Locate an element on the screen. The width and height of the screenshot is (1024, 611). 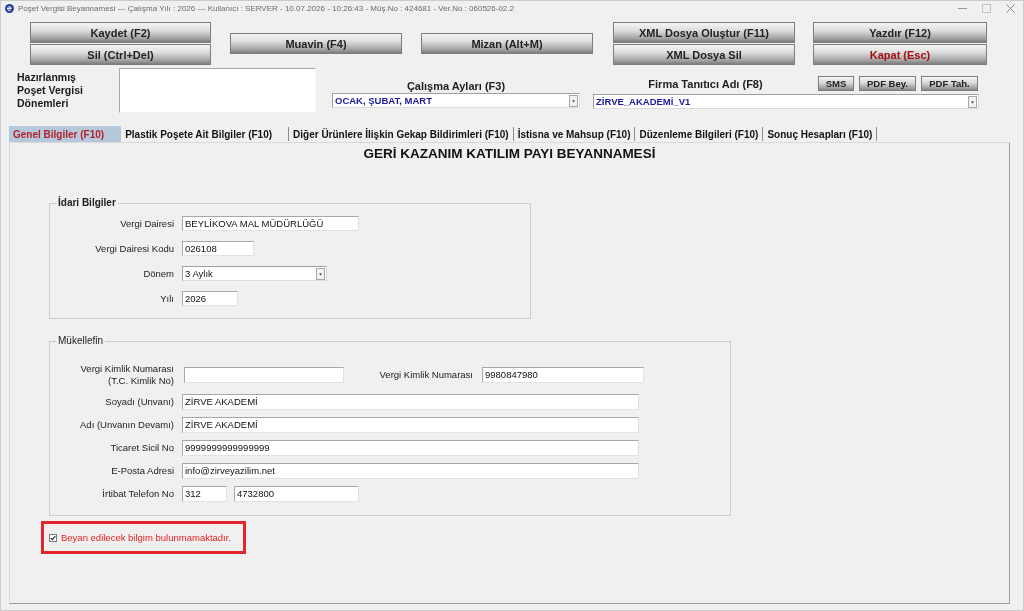
tab: Diğer Ürünlere İlişkin Gekap Bildirimleri (F10) is located at coordinates (401, 134).